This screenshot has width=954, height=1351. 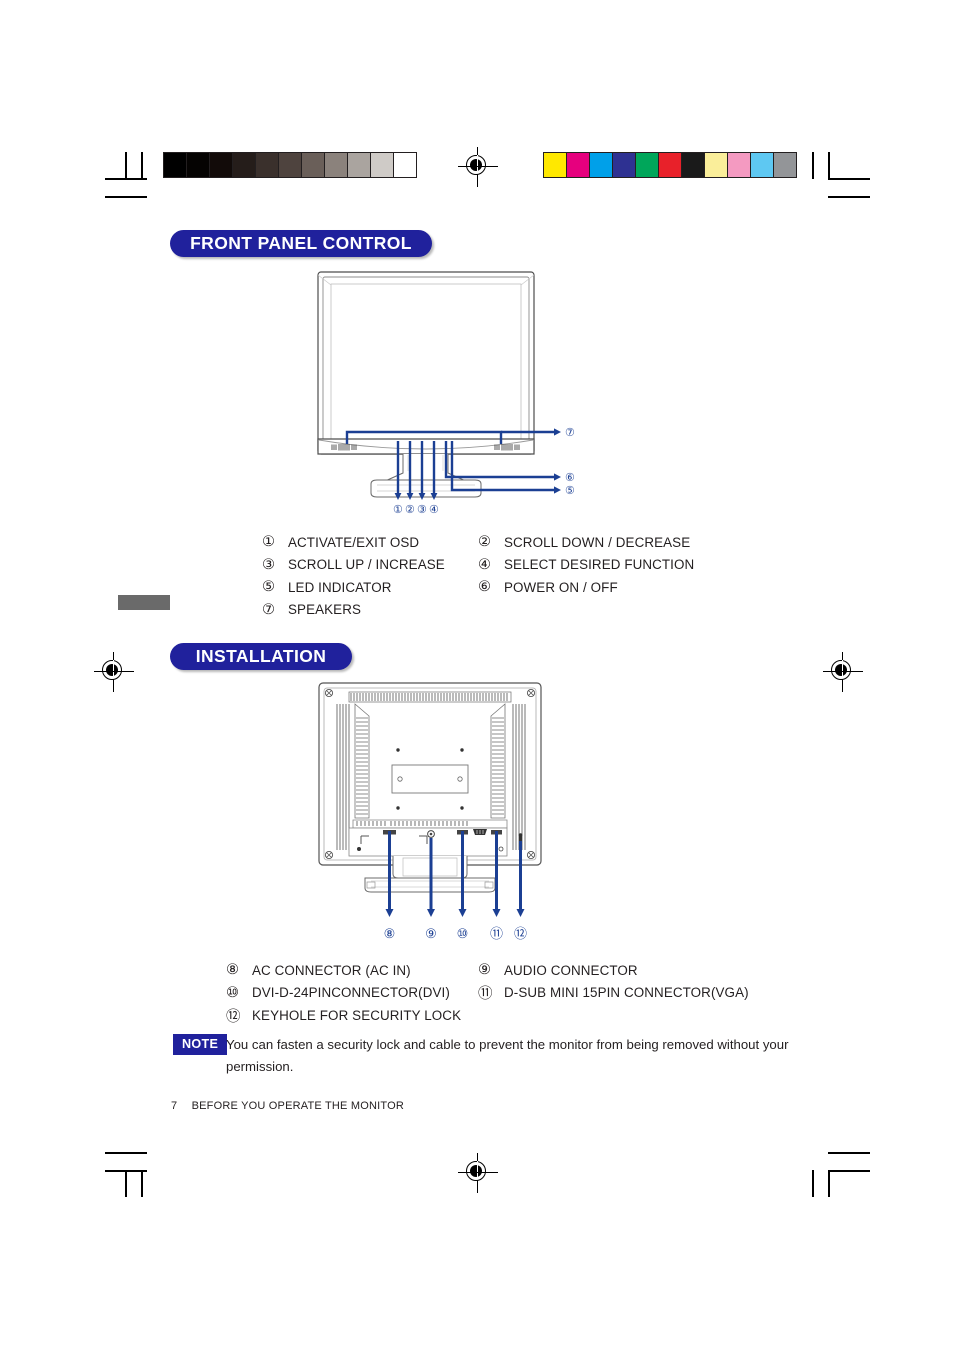 I want to click on legend-item-12: ⑫ KEYHOLE FOR SECURITY LOCK, so click(x=352, y=1015).